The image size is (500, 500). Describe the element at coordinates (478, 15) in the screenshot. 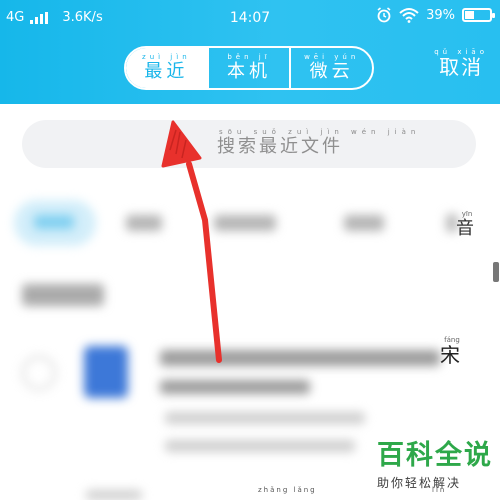

I see `battery-icon` at that location.